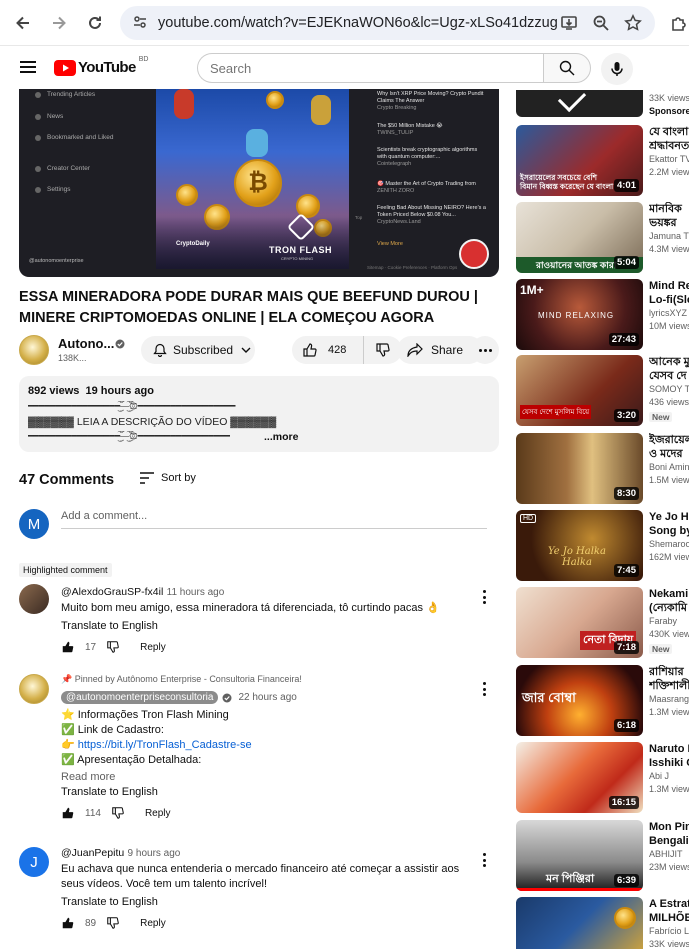 This screenshot has width=689, height=949. Describe the element at coordinates (579, 468) in the screenshot. I see `rec-thumbnail: 8:30` at that location.